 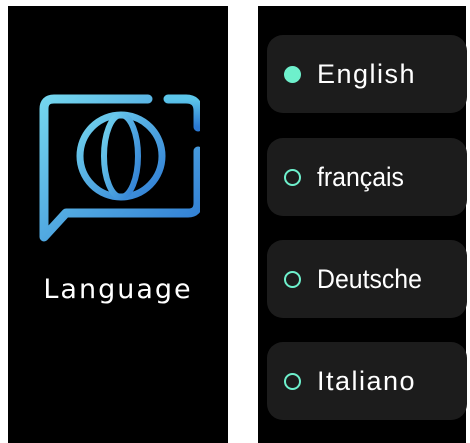 I want to click on page-title: Language, so click(x=118, y=289).